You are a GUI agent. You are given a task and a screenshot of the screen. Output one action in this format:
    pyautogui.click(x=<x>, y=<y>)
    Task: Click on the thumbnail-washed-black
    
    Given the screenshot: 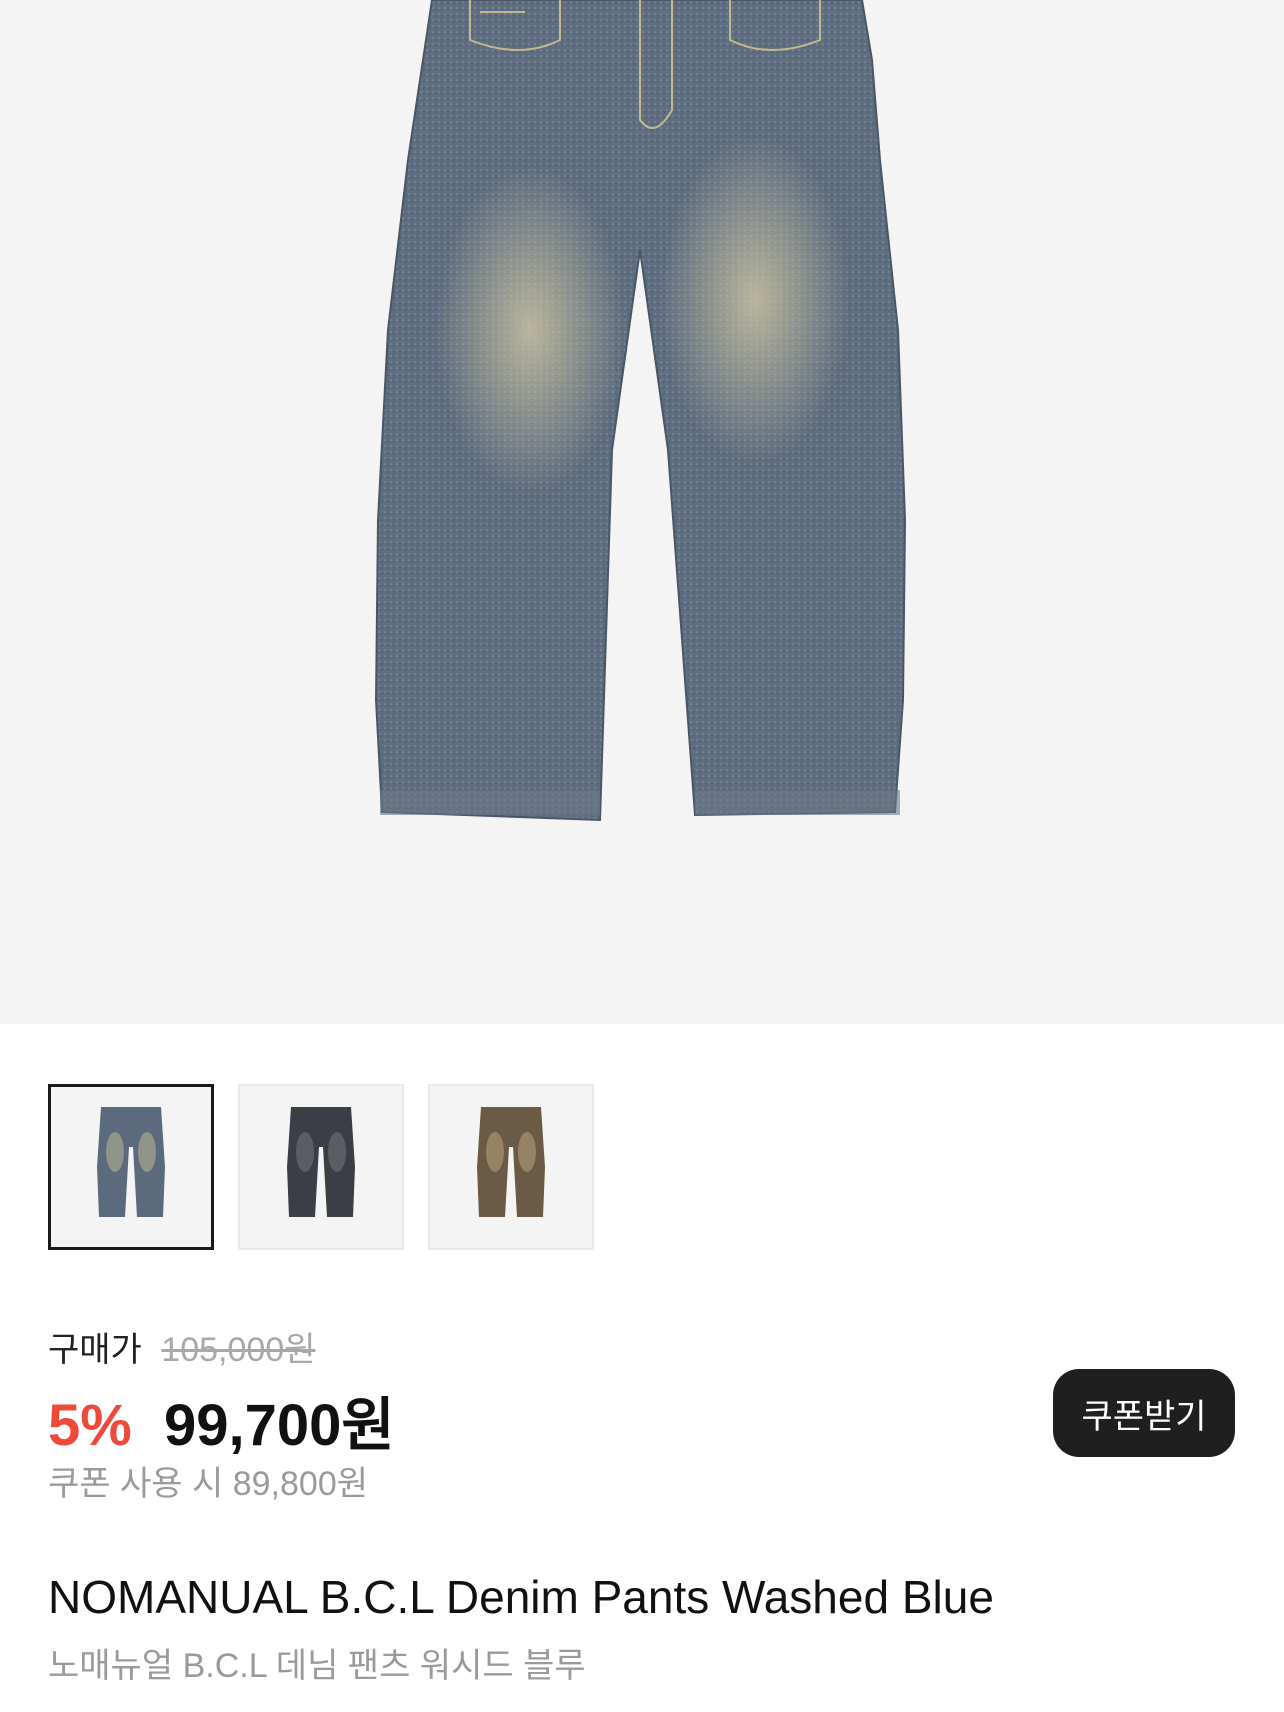 What is the action you would take?
    pyautogui.click(x=321, y=1167)
    